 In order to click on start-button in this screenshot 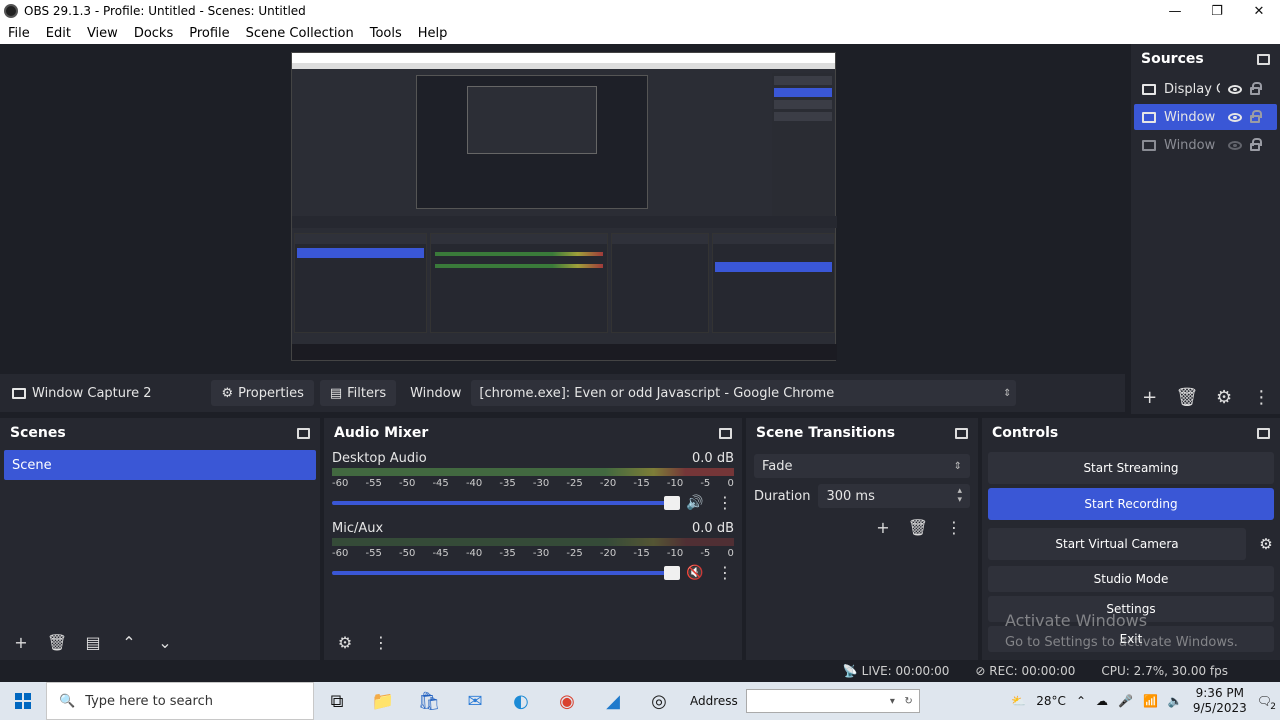, I will do `click(23, 701)`.